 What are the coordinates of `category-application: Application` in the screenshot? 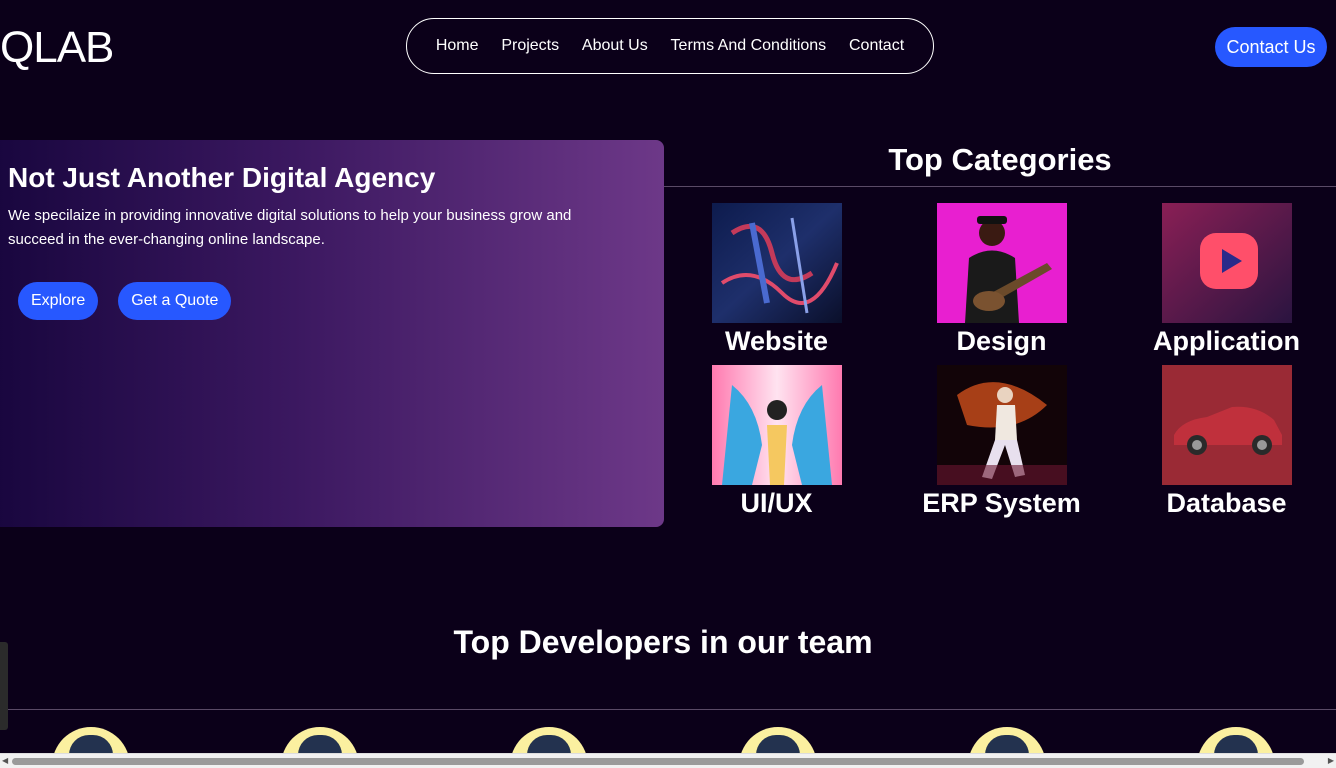 It's located at (1225, 281).